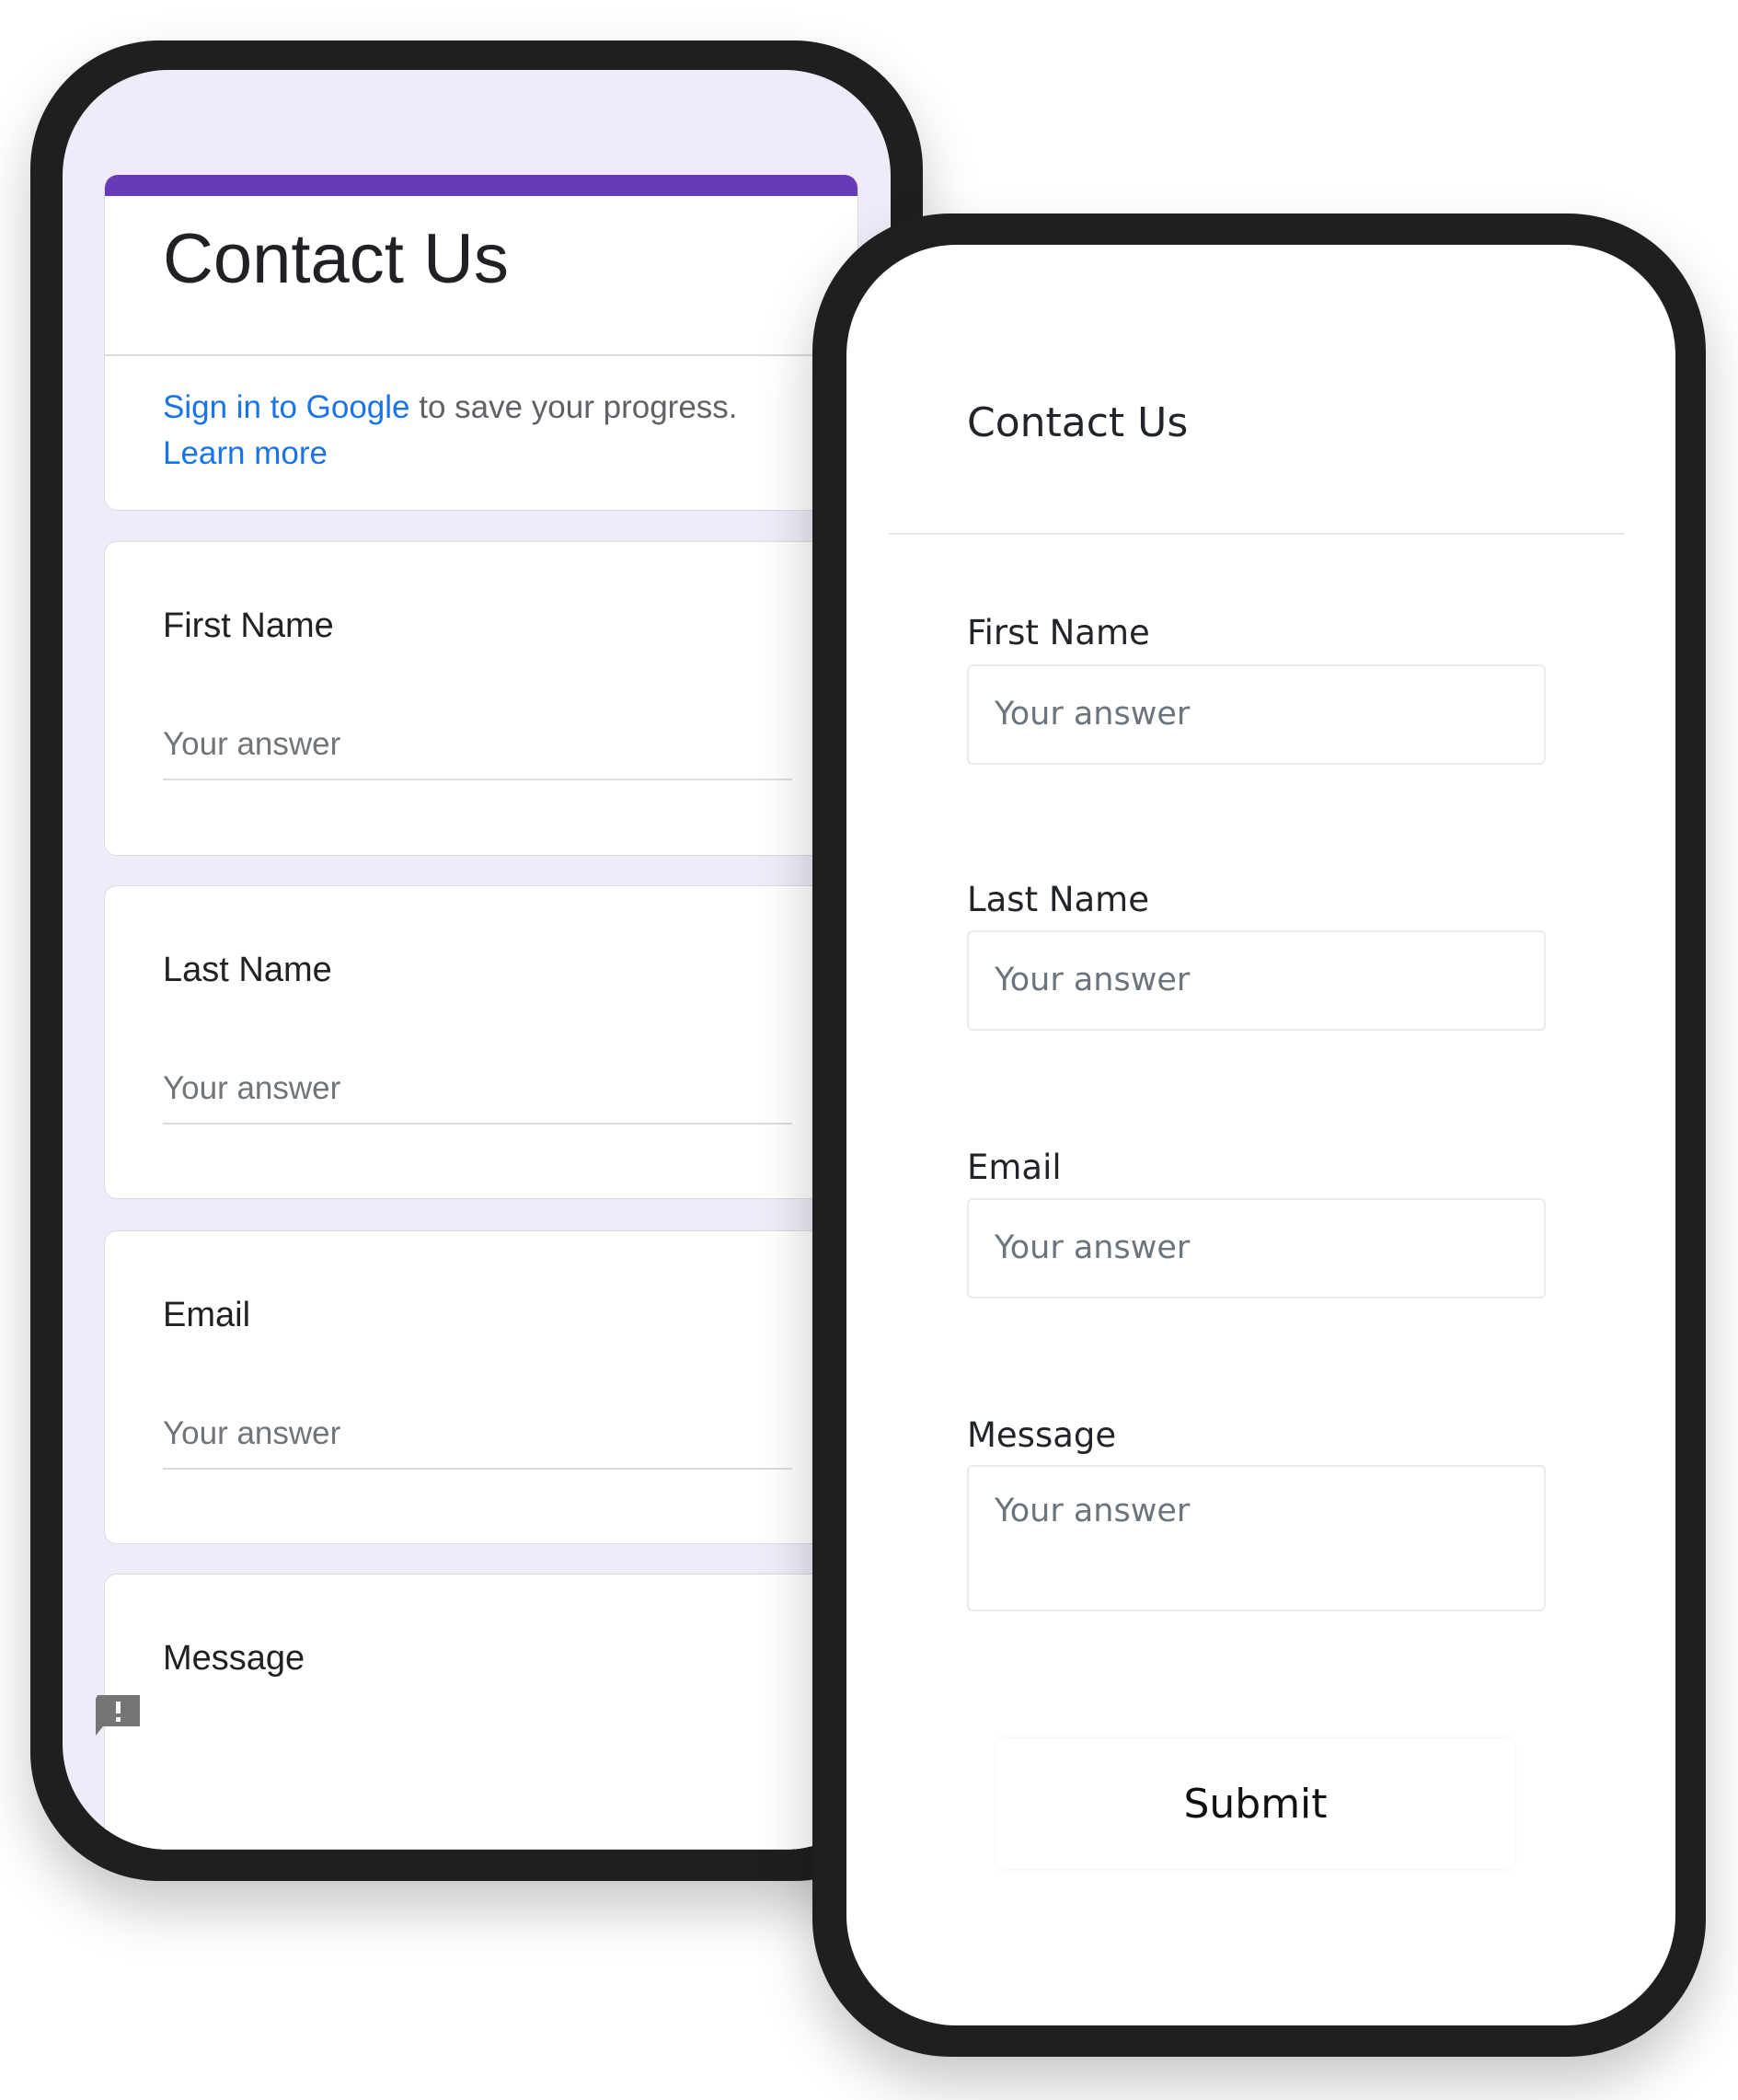  What do you see at coordinates (1042, 1435) in the screenshot?
I see `message-label: Message` at bounding box center [1042, 1435].